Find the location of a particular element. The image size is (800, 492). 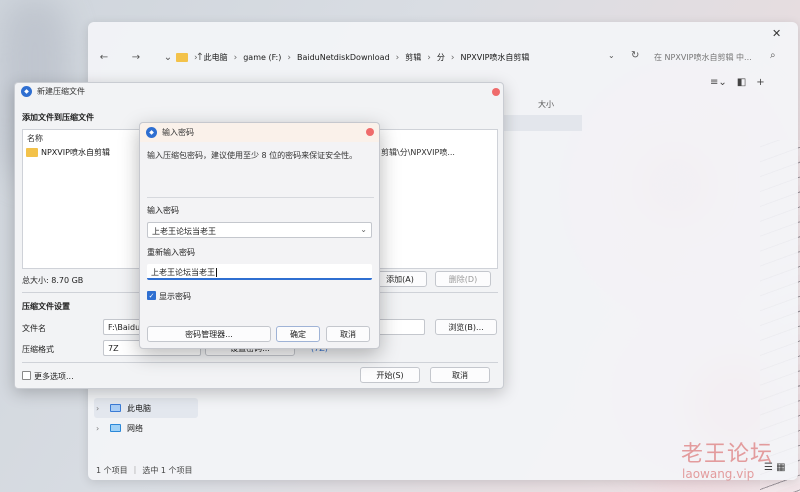

breadcrumb-item: 分 is located at coordinates (441, 57).